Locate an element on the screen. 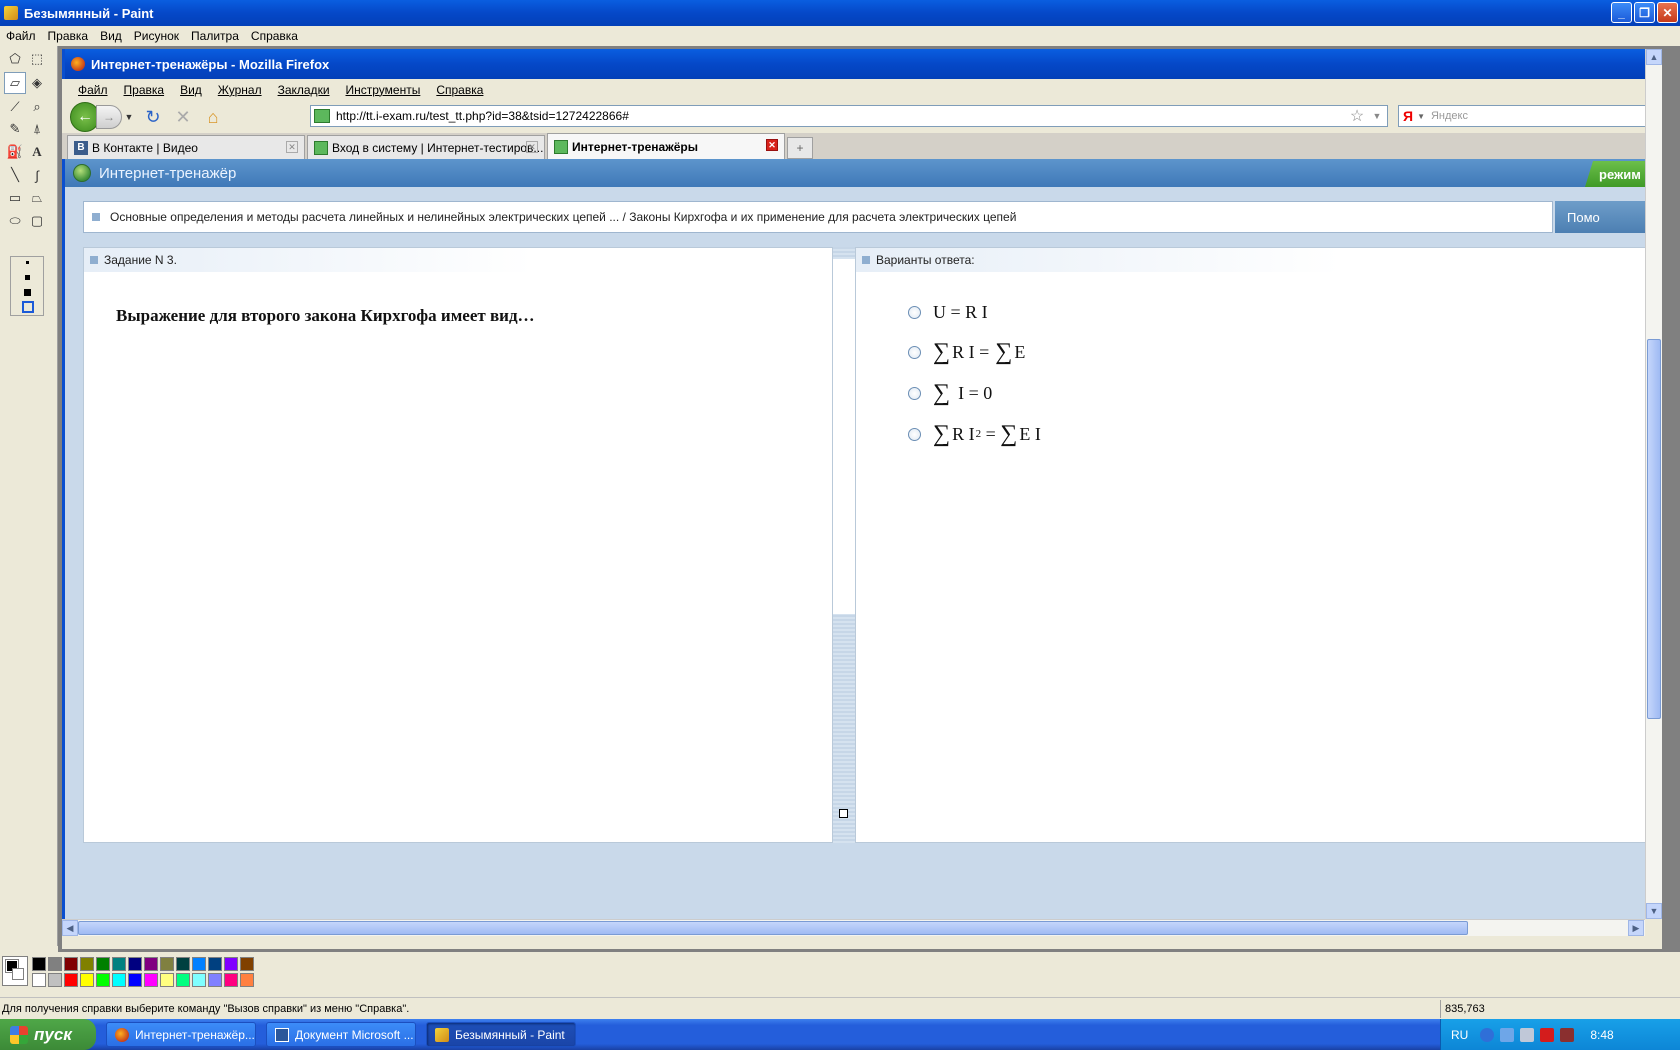  reload-icon: ↻ is located at coordinates (153, 117).